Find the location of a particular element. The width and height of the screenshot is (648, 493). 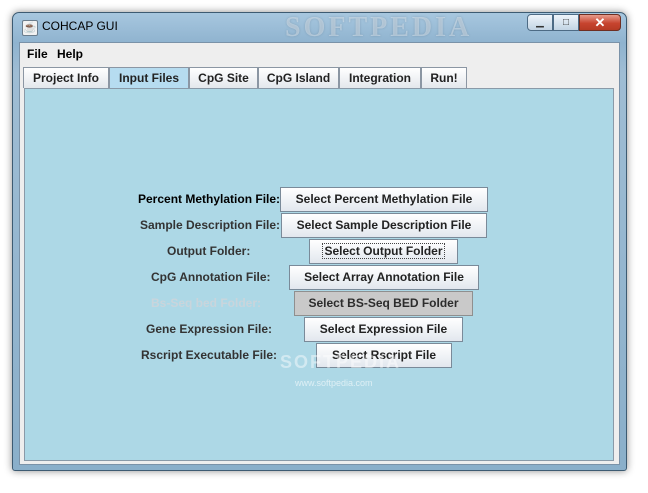

tab-cpg-island: CpG Island is located at coordinates (298, 77).